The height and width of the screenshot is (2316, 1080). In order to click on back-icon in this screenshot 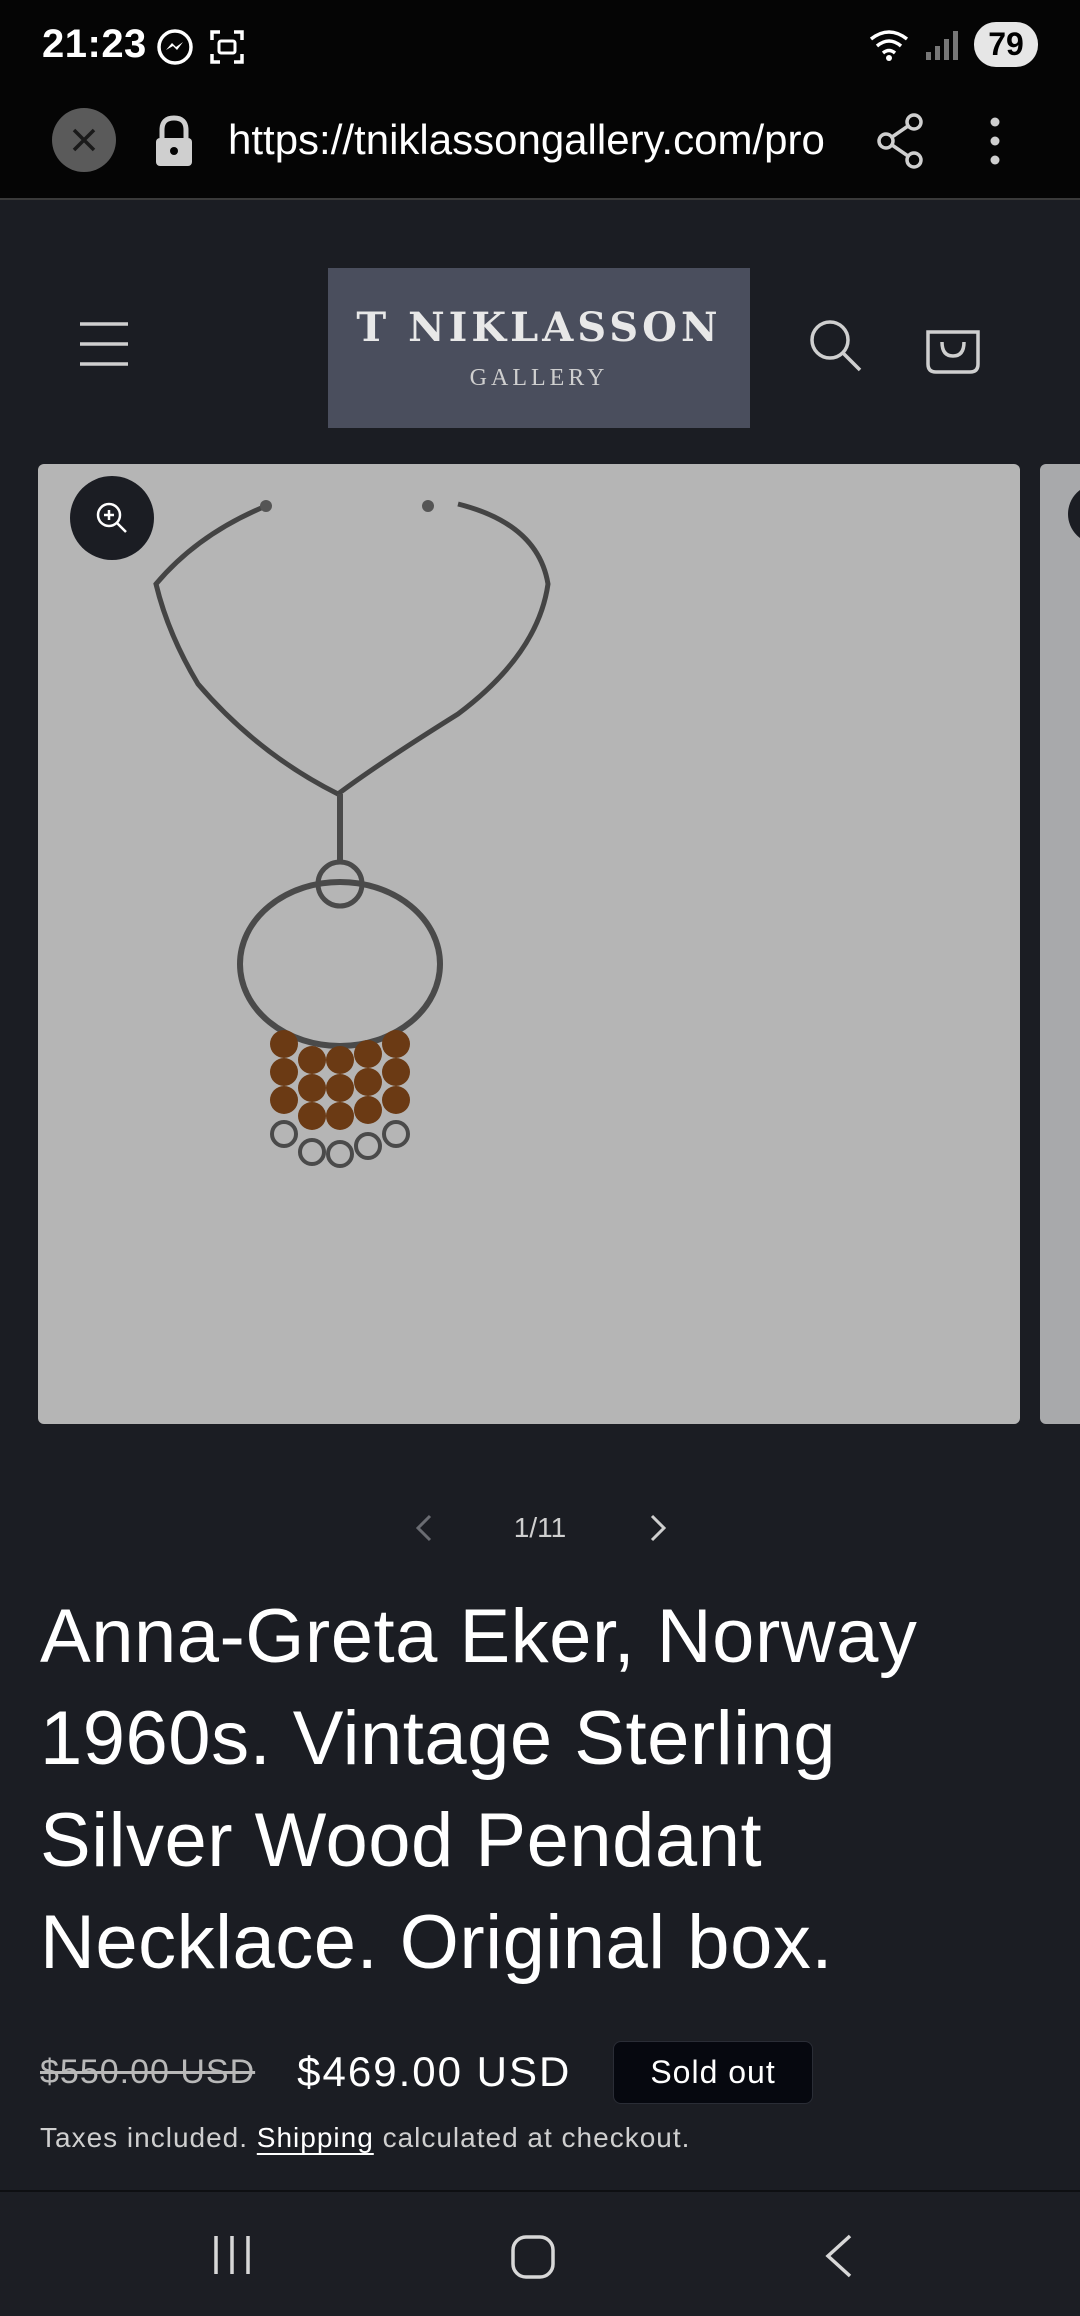, I will do `click(838, 2256)`.